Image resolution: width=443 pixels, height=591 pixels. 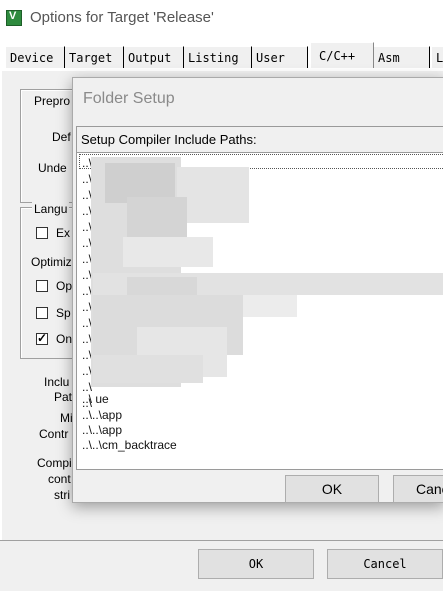 What do you see at coordinates (122, 17) in the screenshot?
I see `window-title: Options for Target 'Release'` at bounding box center [122, 17].